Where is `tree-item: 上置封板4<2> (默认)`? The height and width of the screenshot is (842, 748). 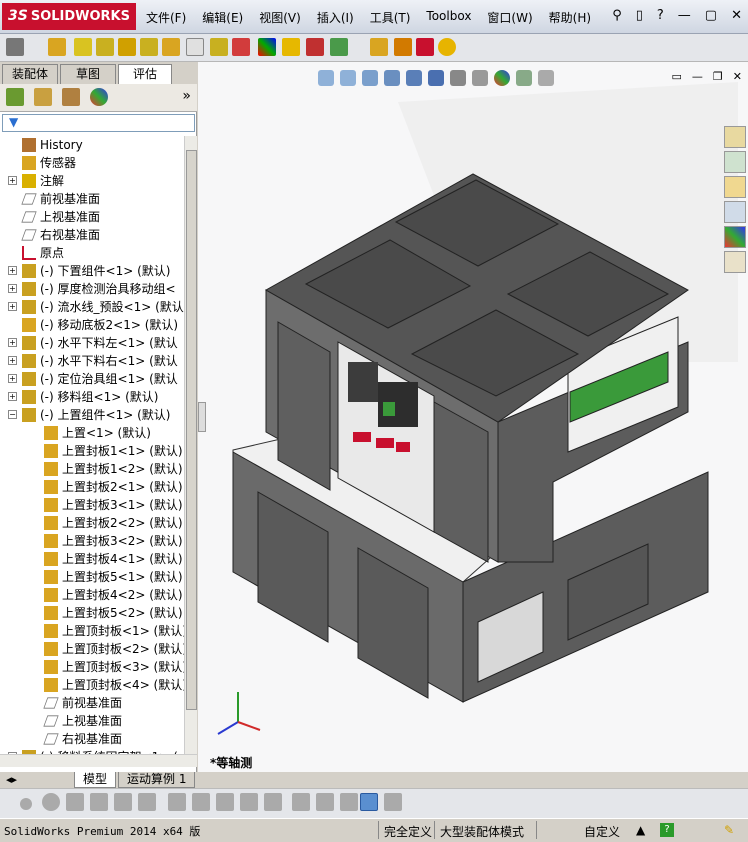
tree-item: 上置封板4<2> (默认) is located at coordinates (92, 595).